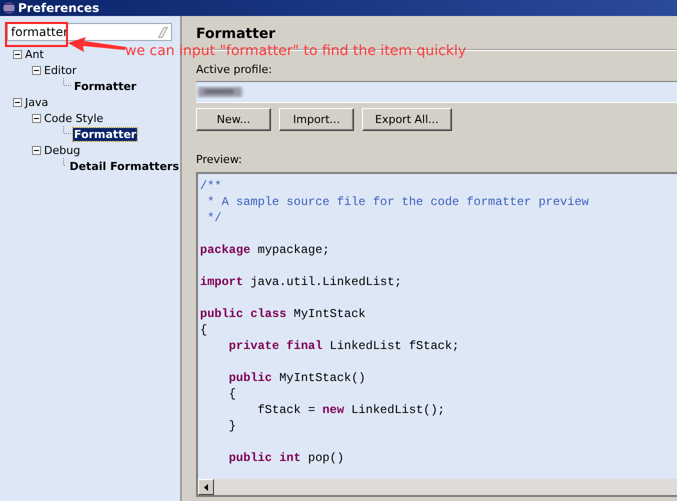  Describe the element at coordinates (436, 92) in the screenshot. I see `profile-dropdown` at that location.